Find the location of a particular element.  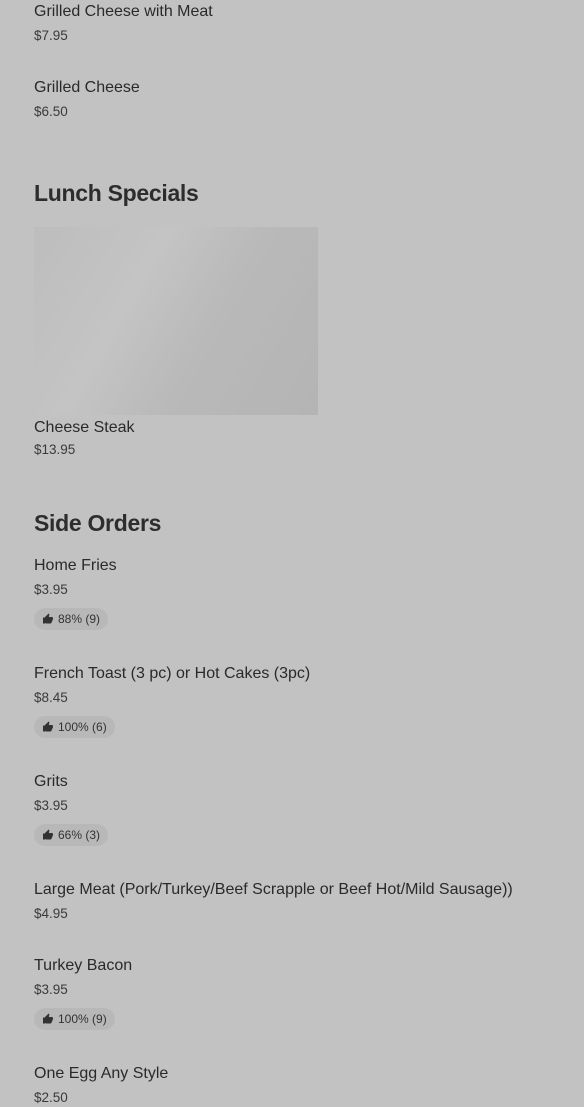

menu-item-grits: Grits $3.95 66% (3) is located at coordinates (71, 809).